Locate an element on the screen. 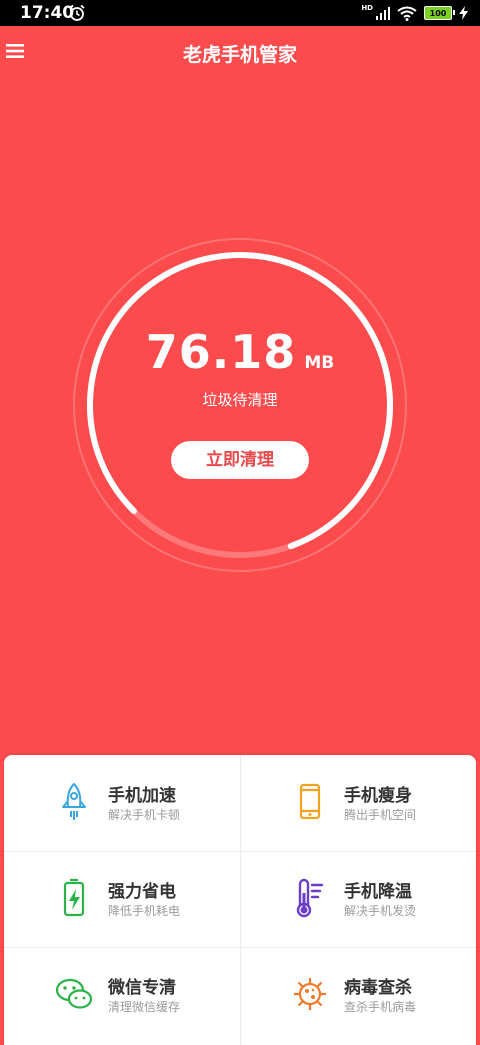 The height and width of the screenshot is (1045, 480). wechat-icon is located at coordinates (74, 993).